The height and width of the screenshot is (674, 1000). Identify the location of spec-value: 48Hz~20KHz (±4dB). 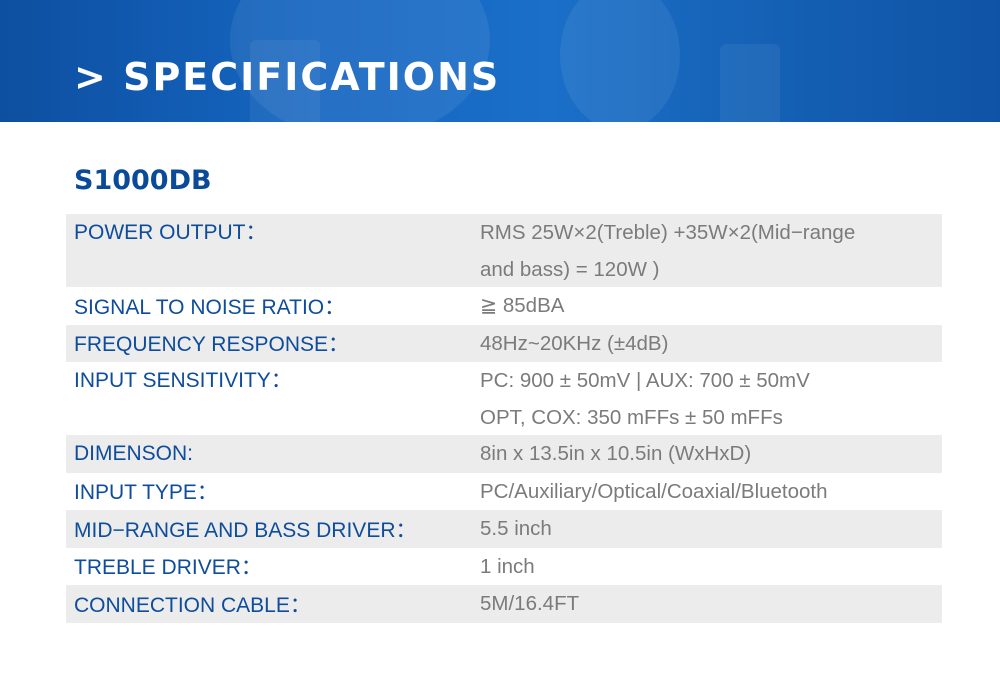
(574, 343).